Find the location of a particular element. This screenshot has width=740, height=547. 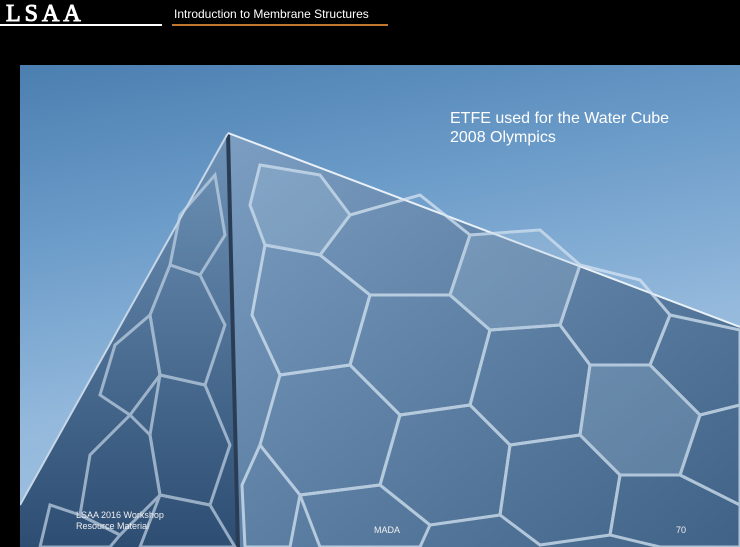

footer-organization: MADA is located at coordinates (387, 530).